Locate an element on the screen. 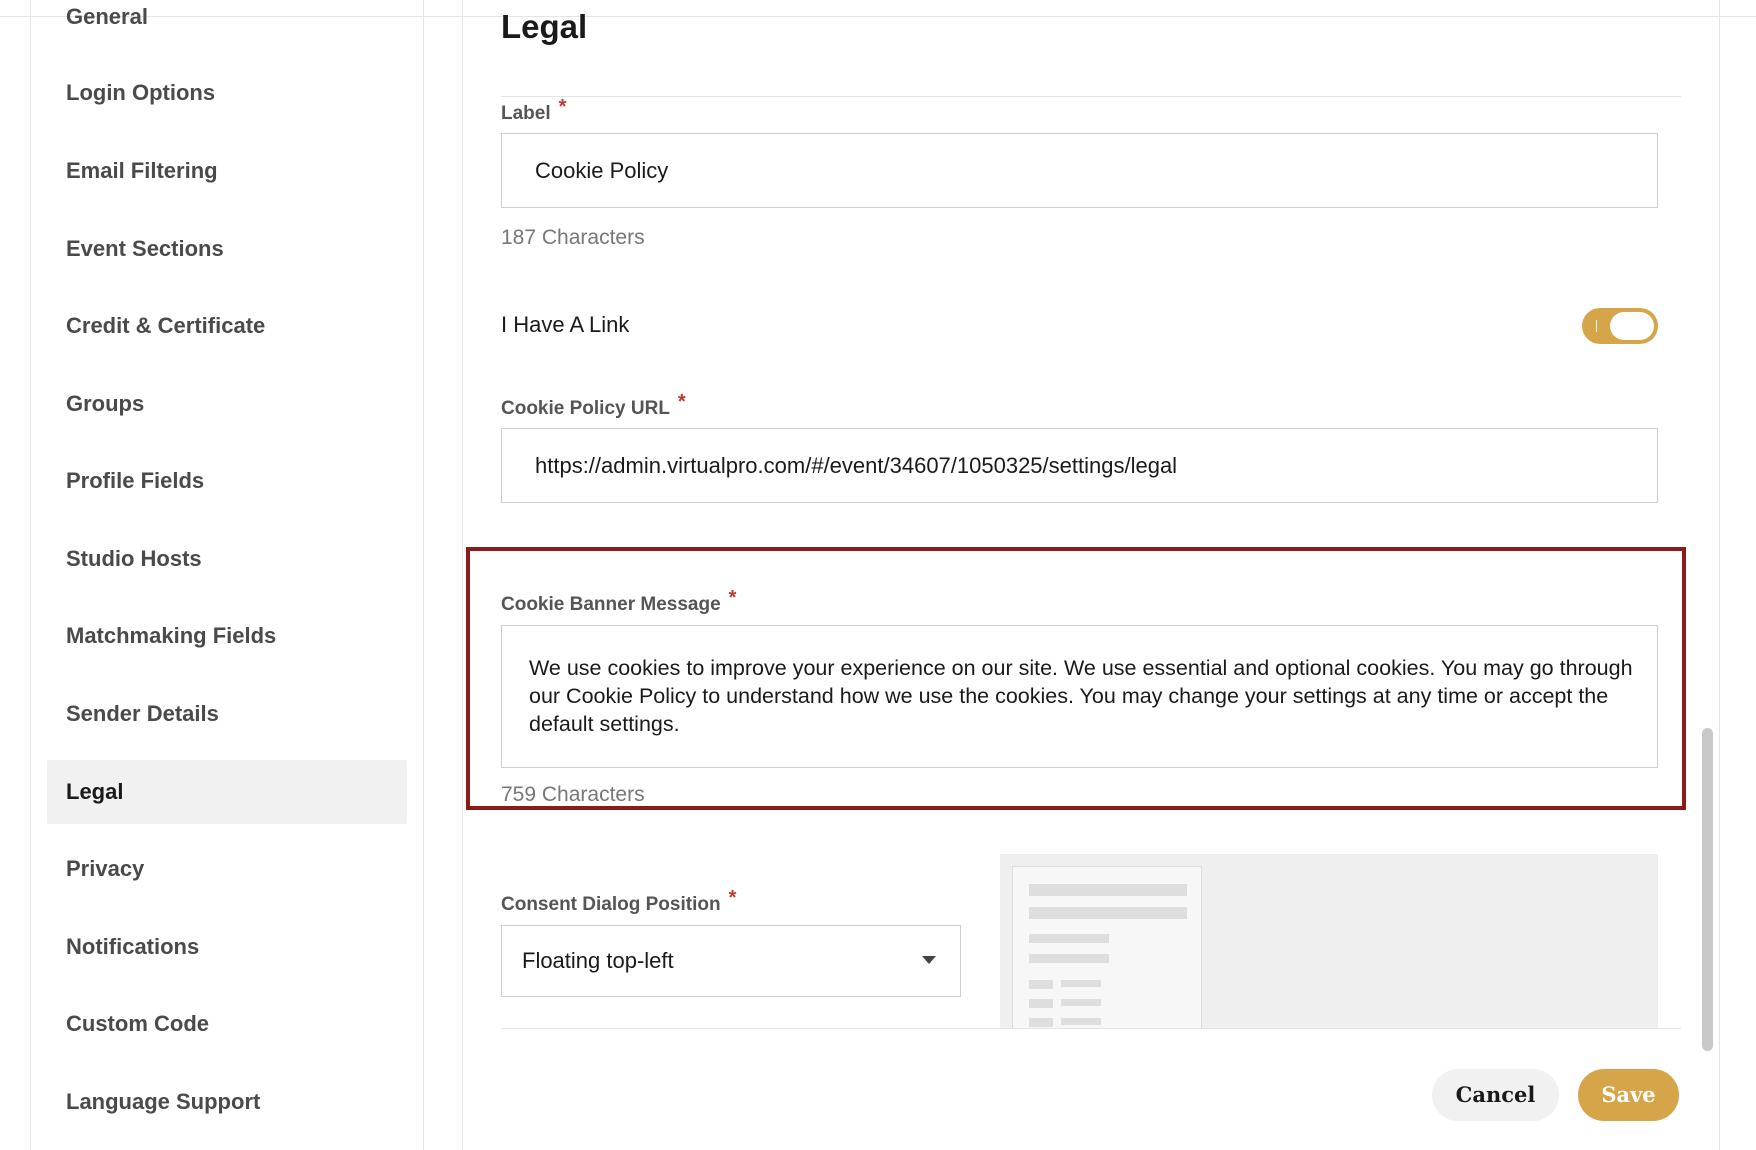  sidebar-item-legal: Legal is located at coordinates (227, 792).